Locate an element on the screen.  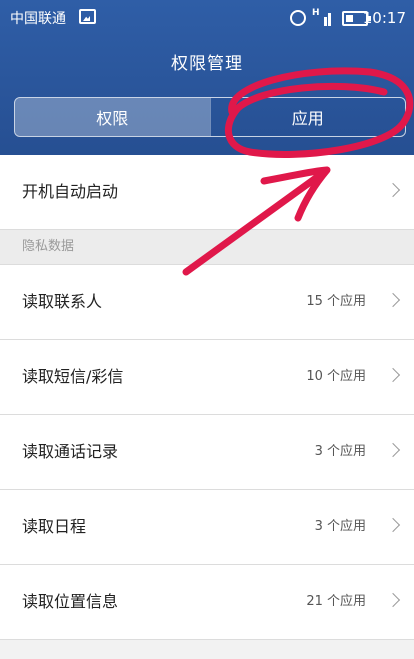
tab-bar: 权限 应用 is located at coordinates (210, 117).